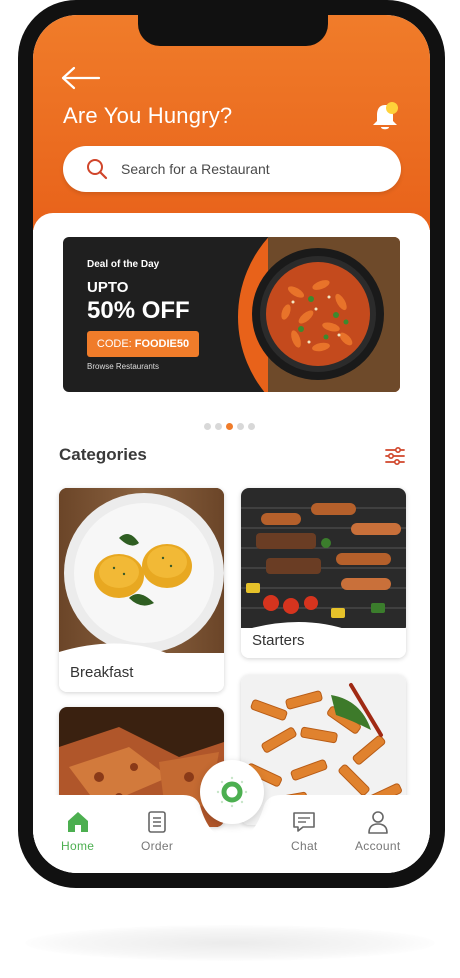 This screenshot has height=978, width=460. Describe the element at coordinates (78, 846) in the screenshot. I see `nav-label: Home` at that location.